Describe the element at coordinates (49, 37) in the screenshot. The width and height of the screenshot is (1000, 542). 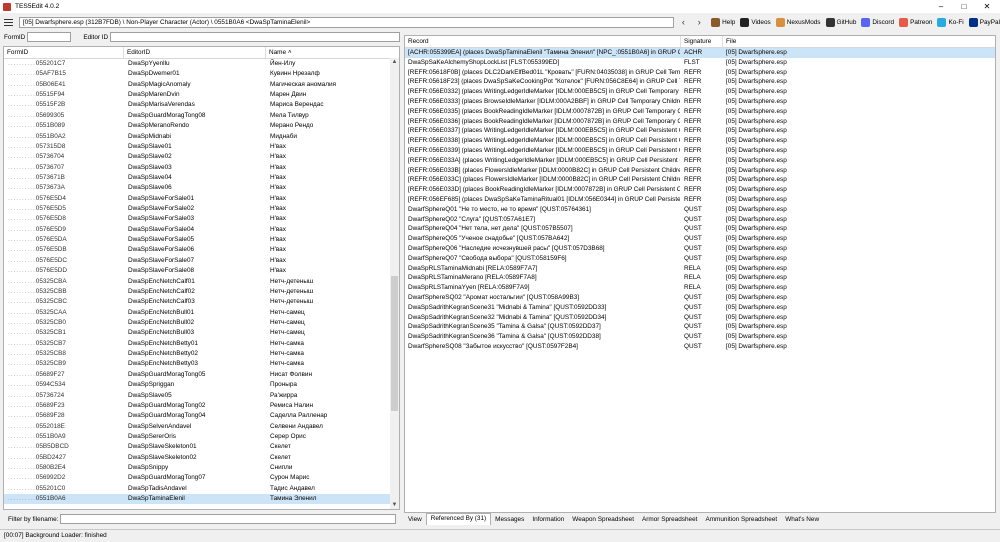
I see `formid-filter-input` at that location.